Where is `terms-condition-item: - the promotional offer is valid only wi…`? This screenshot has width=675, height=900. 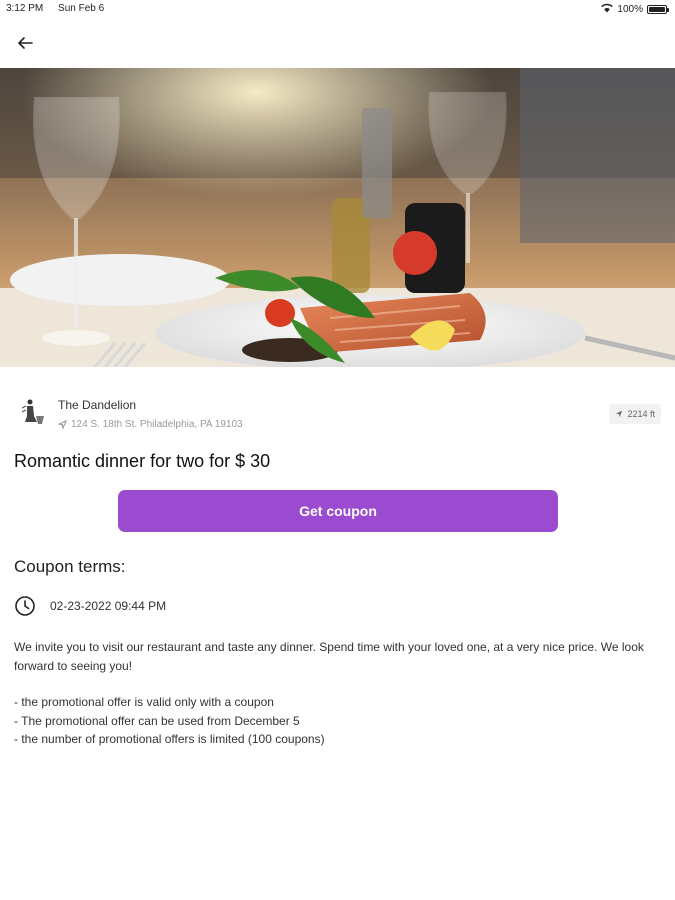
terms-condition-item: - the promotional offer is valid only wi… is located at coordinates (144, 702).